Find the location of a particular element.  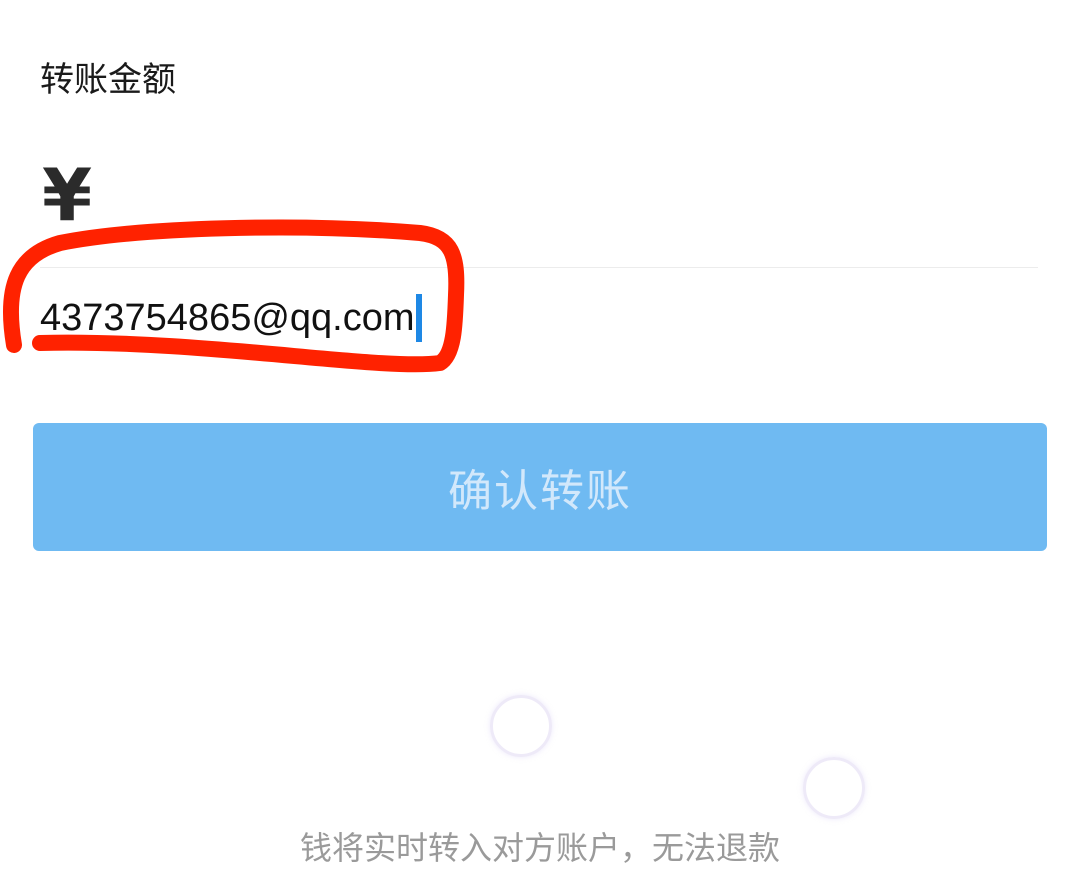

amount-label: 转账金额 is located at coordinates (108, 80).